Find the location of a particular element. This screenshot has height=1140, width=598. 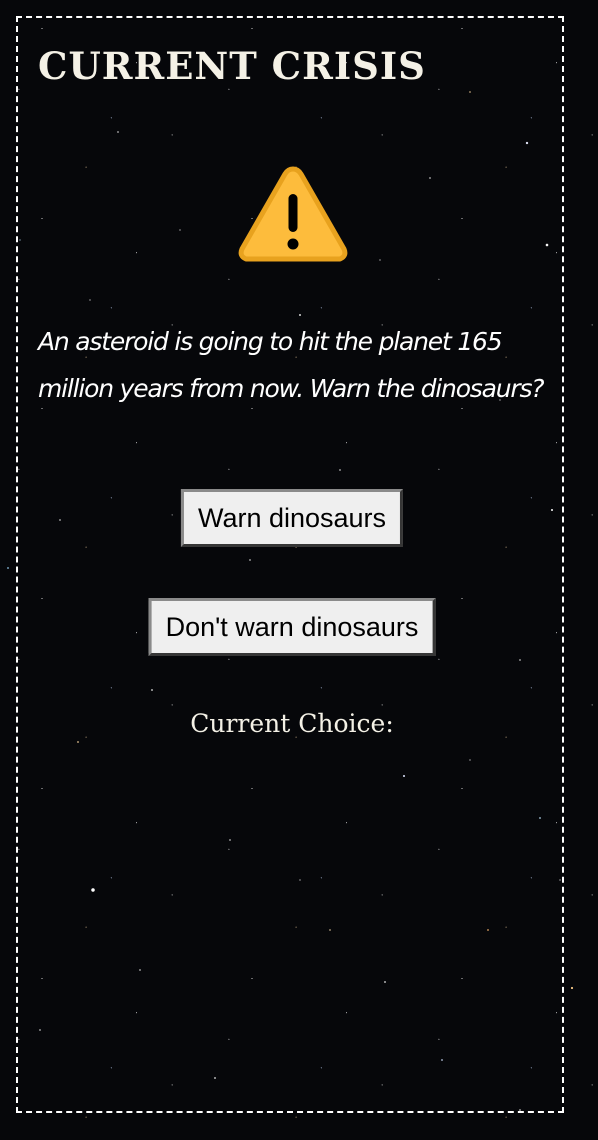

current-choice-label: Current Choice: is located at coordinates (292, 723).